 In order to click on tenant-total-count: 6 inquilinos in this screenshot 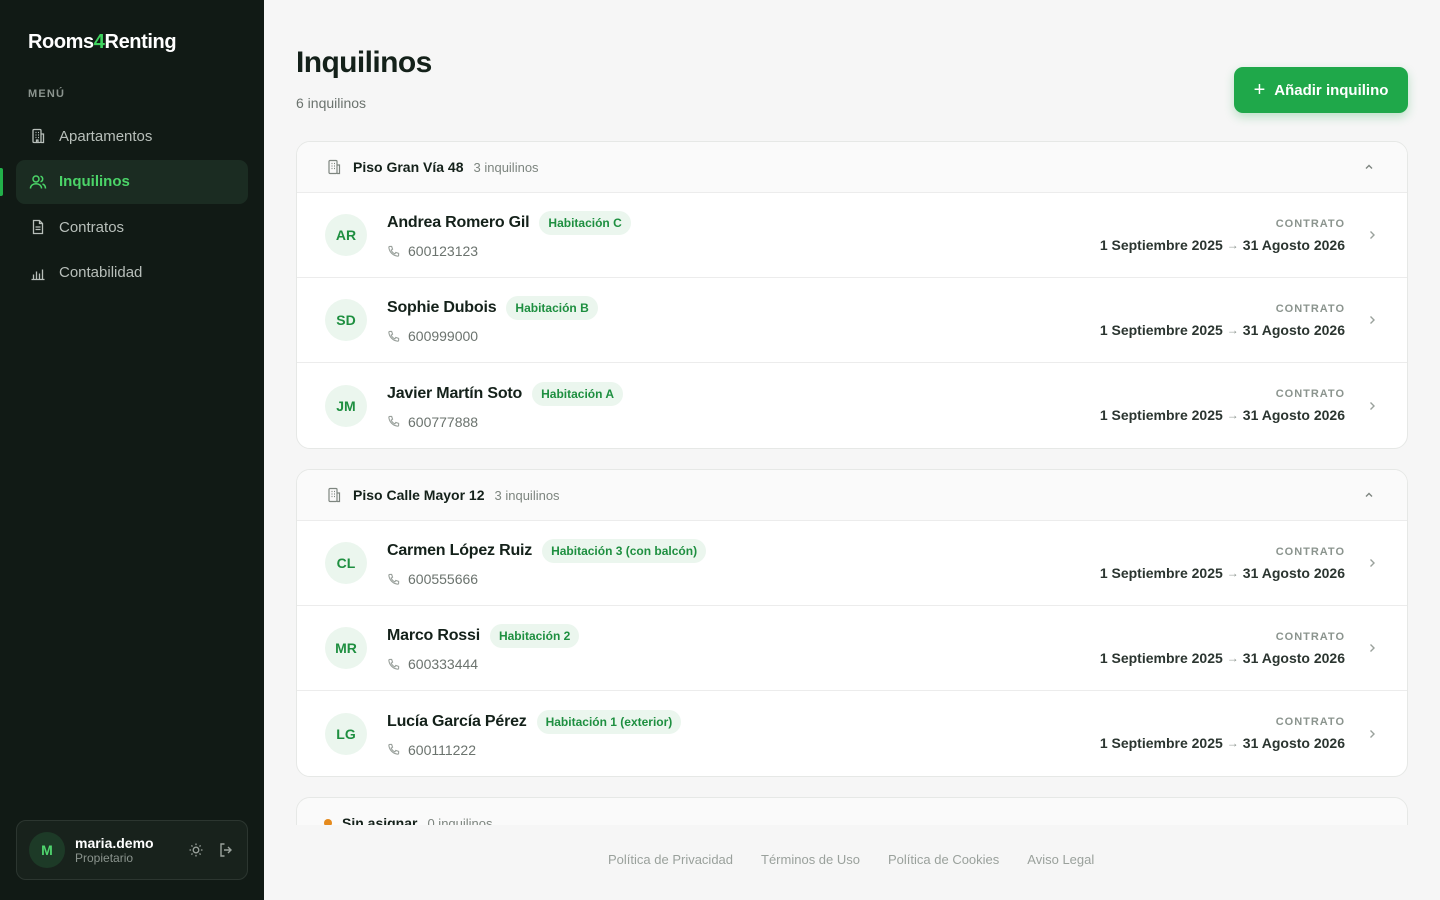, I will do `click(331, 103)`.